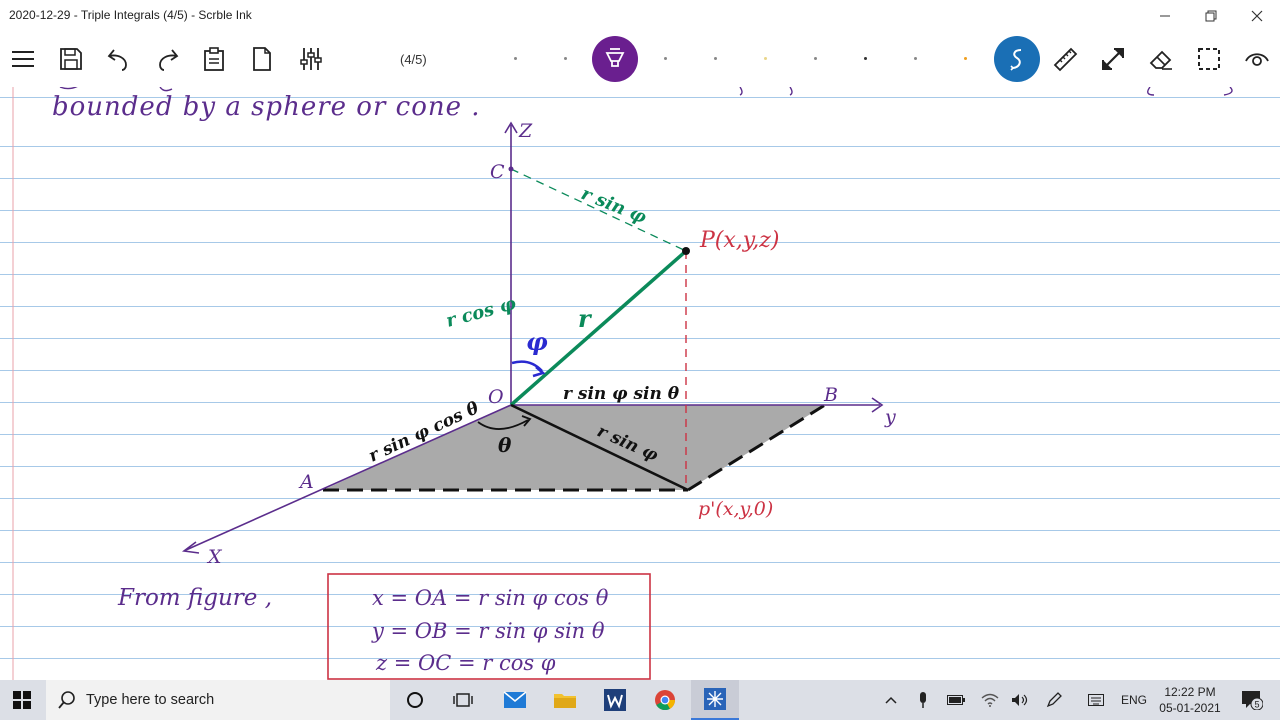  I want to click on select-button, so click(1209, 59).